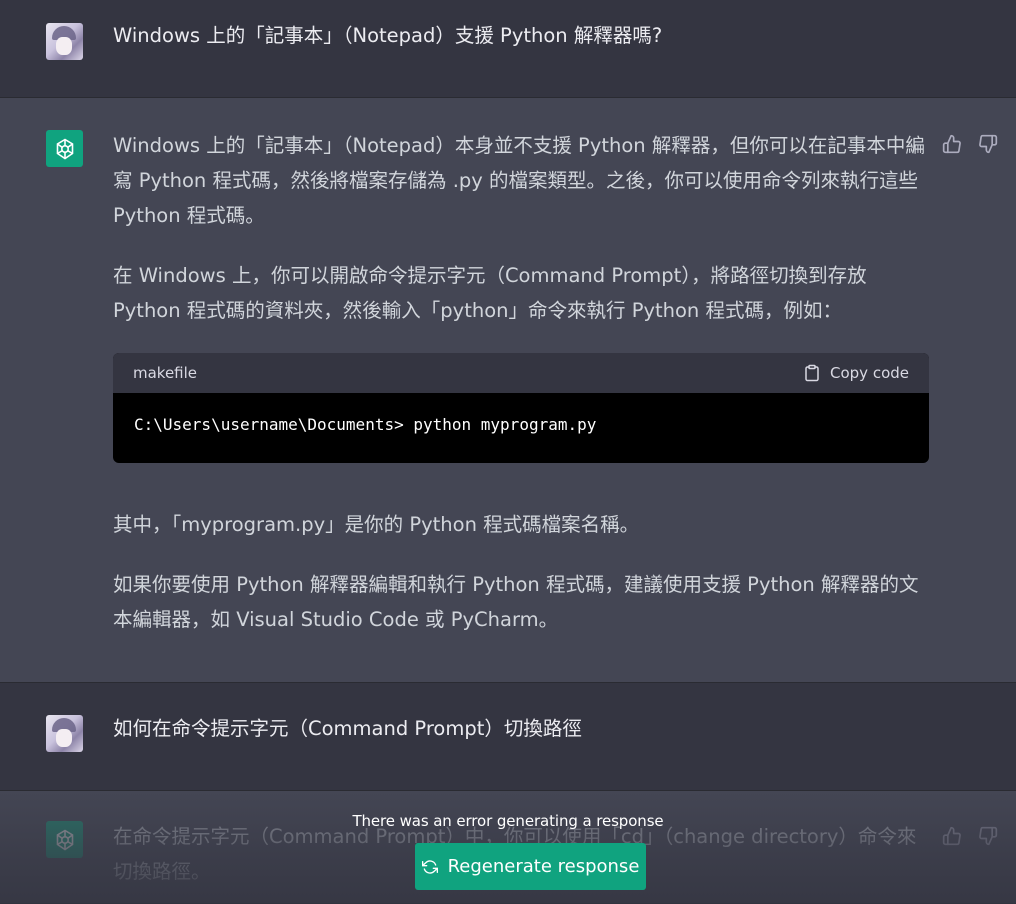 The width and height of the screenshot is (1016, 904). What do you see at coordinates (508, 821) in the screenshot?
I see `error-message: There was an error generating a response` at bounding box center [508, 821].